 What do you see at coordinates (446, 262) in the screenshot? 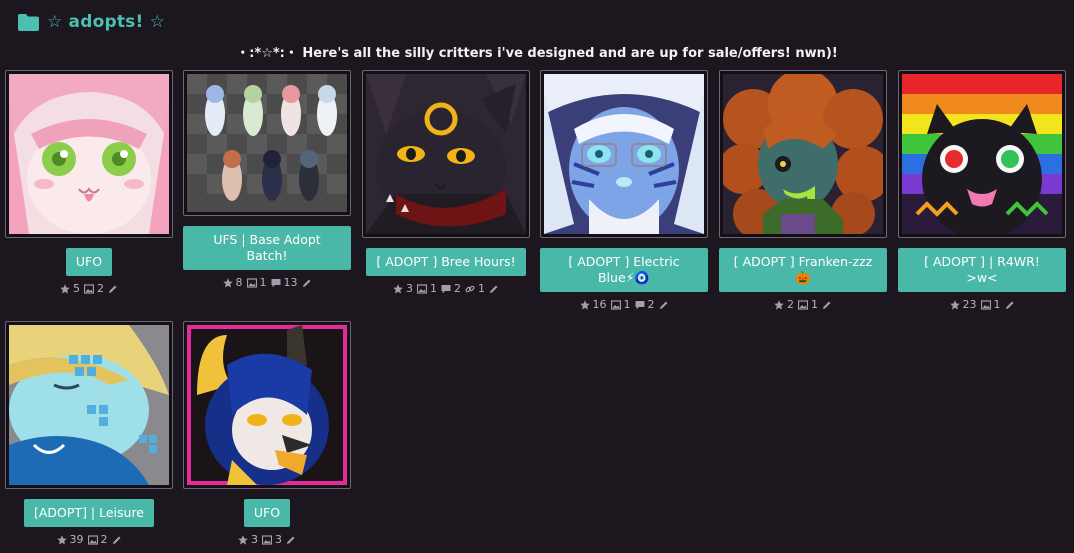
I see `card-title-button: [ ADOPT ] Bree Hours!` at bounding box center [446, 262].